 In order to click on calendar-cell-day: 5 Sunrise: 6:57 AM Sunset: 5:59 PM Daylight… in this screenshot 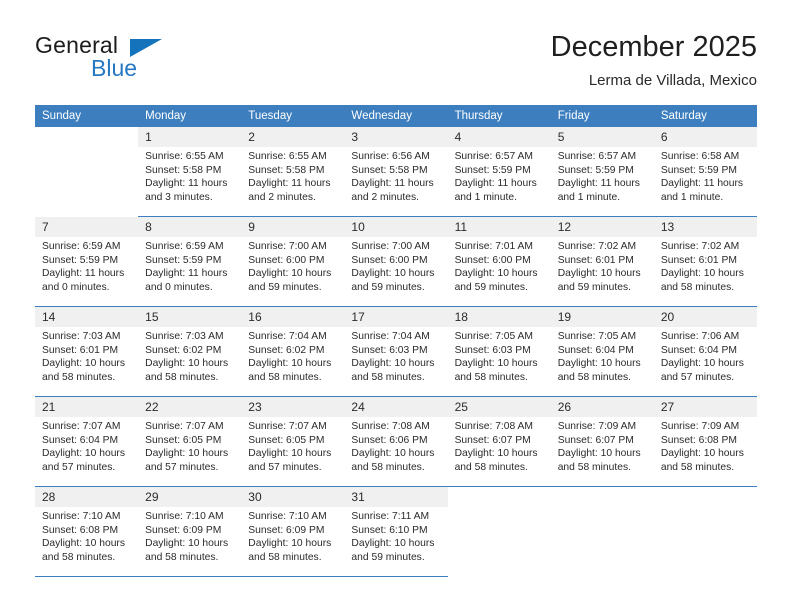, I will do `click(602, 172)`.